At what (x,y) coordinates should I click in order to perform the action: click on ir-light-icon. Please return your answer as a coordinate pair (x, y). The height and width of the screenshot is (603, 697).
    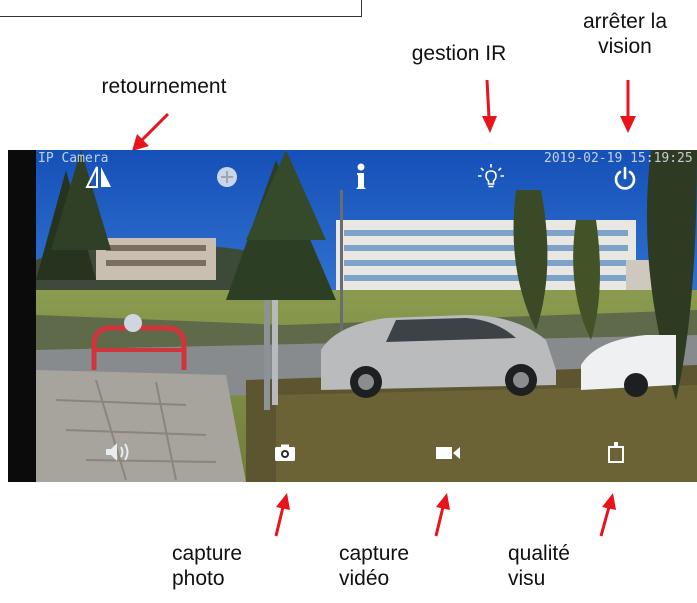
    Looking at the image, I should click on (491, 176).